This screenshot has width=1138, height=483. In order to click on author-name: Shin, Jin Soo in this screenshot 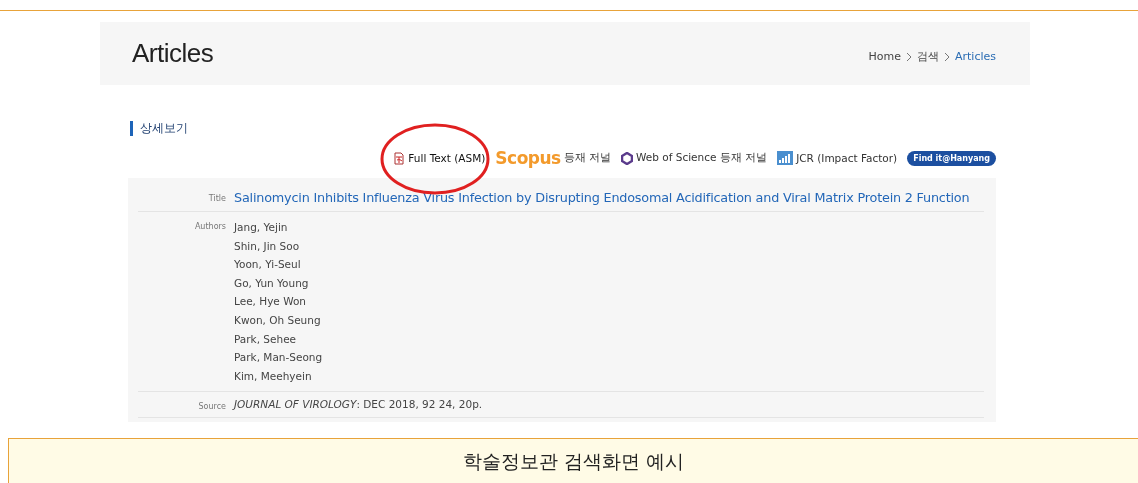, I will do `click(267, 246)`.